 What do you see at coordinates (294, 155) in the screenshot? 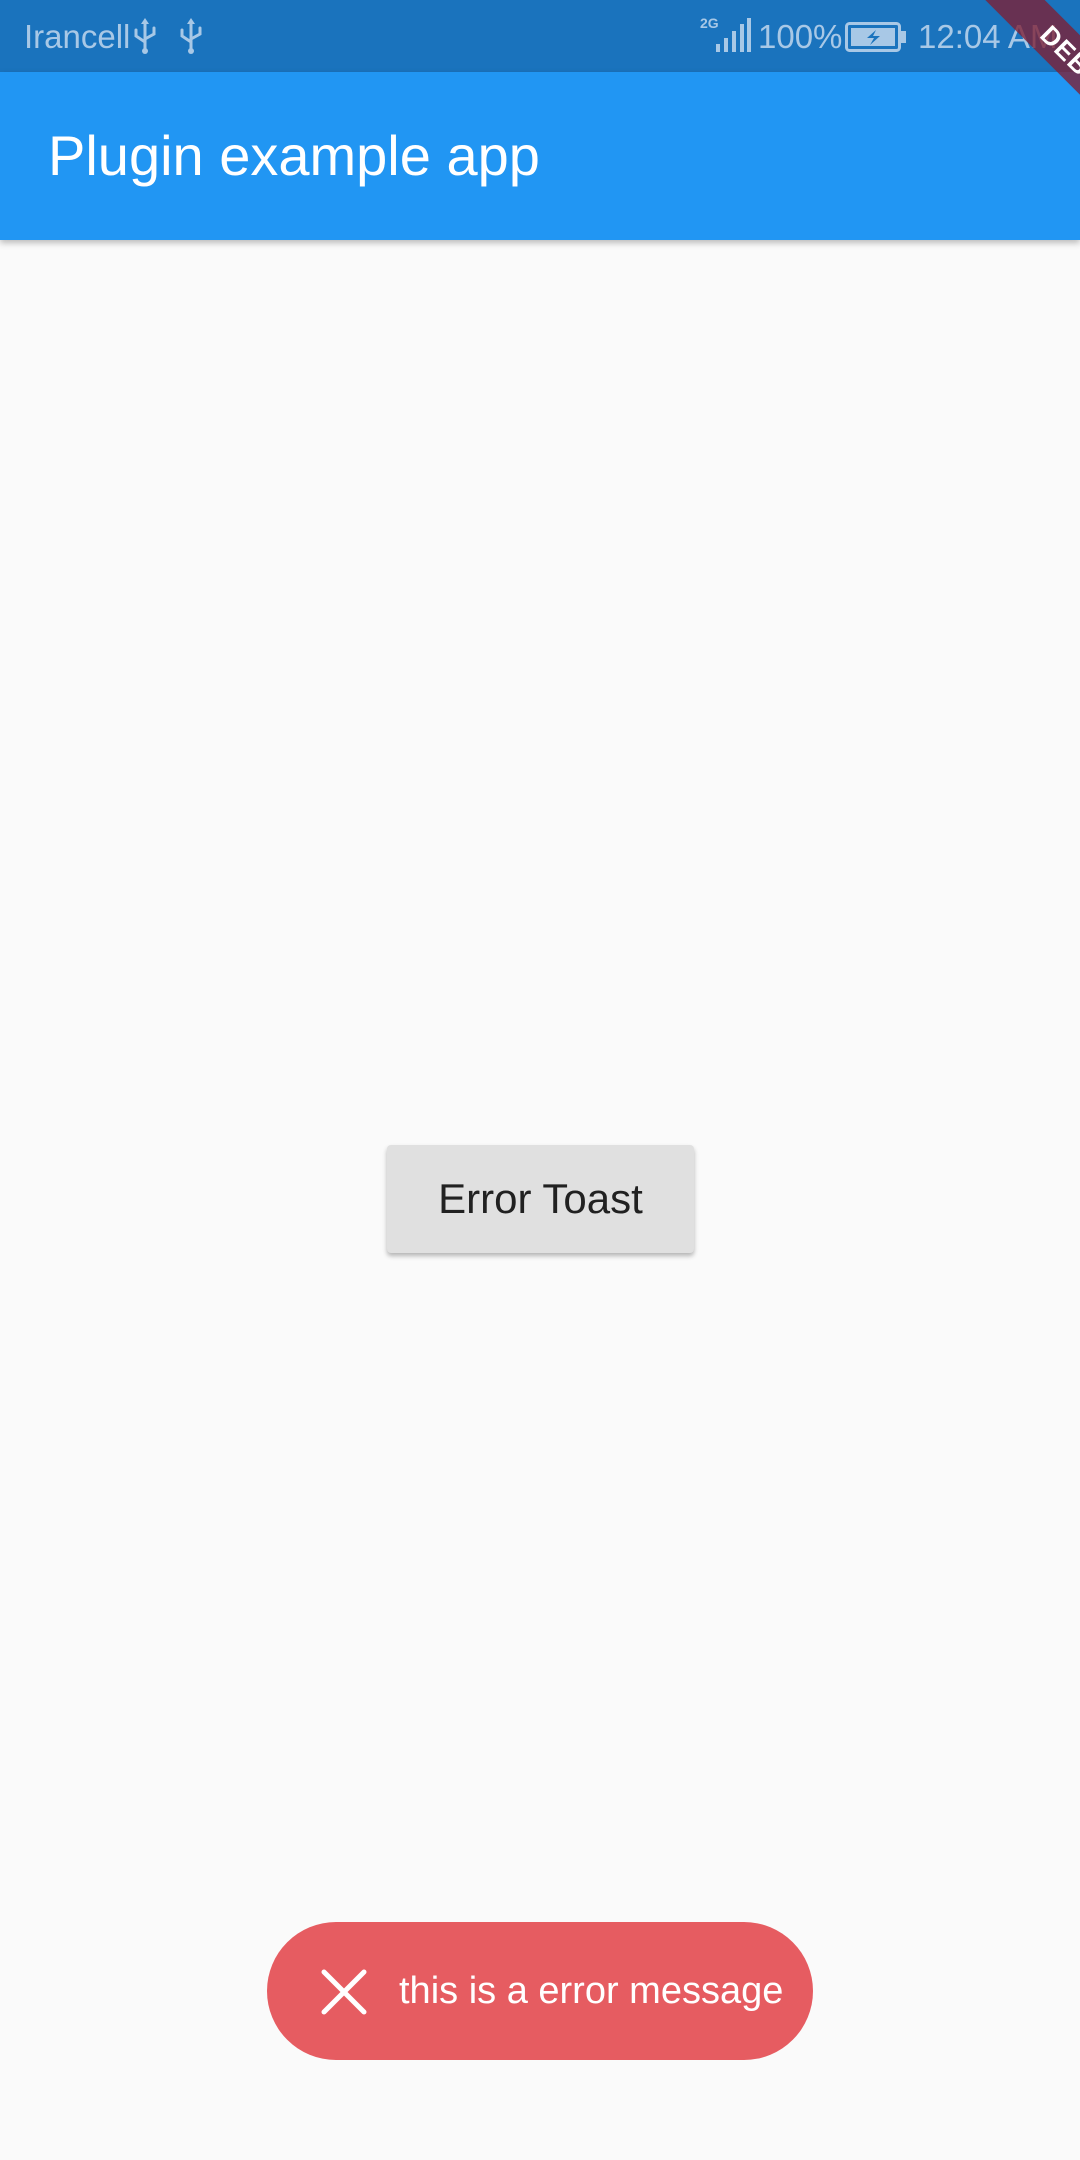
I see `app-title: Plugin example app` at bounding box center [294, 155].